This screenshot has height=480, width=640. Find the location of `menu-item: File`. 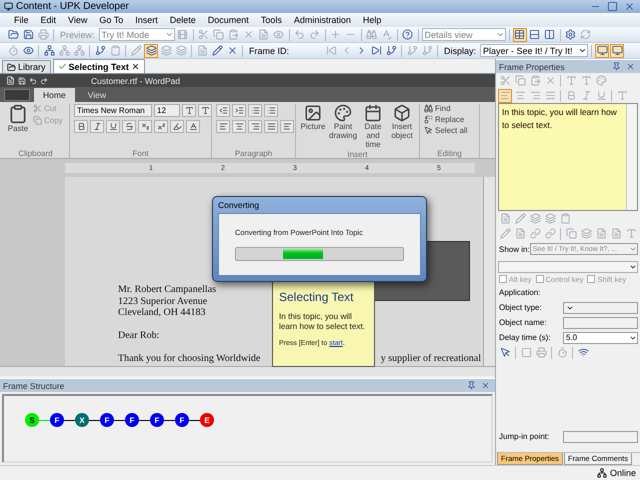

menu-item: File is located at coordinates (21, 20).